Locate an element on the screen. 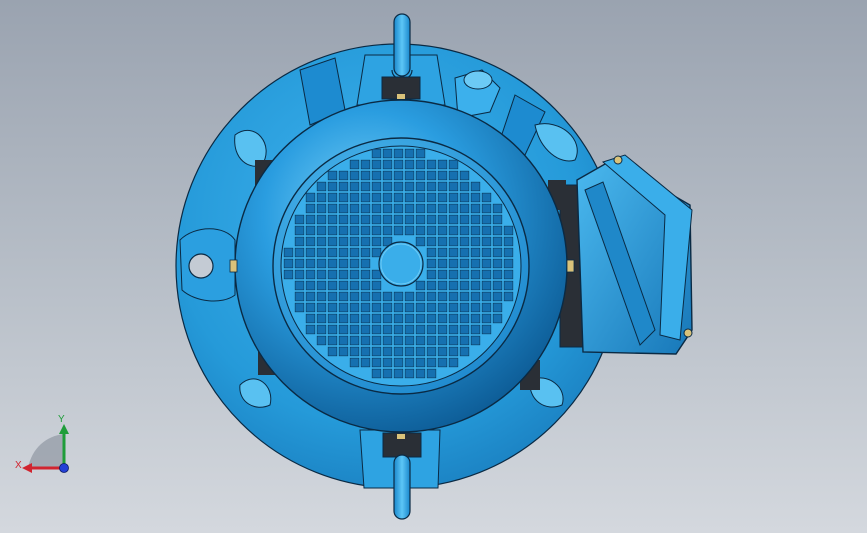 This screenshot has height=533, width=867. body-bolt-left is located at coordinates (233, 266).